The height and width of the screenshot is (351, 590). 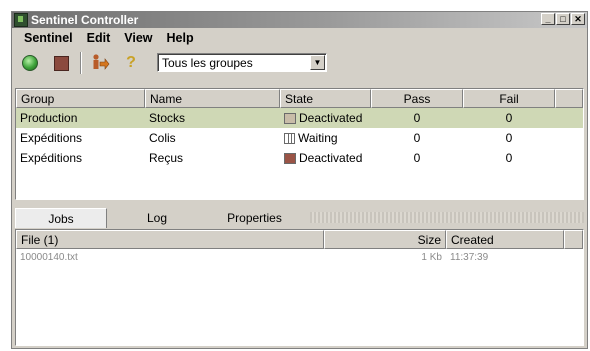 What do you see at coordinates (138, 38) in the screenshot?
I see `menu-view: View` at bounding box center [138, 38].